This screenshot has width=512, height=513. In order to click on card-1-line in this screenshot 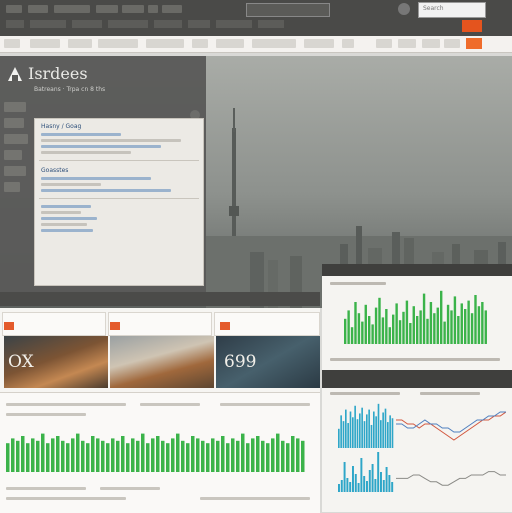, I will do `click(111, 140)`.